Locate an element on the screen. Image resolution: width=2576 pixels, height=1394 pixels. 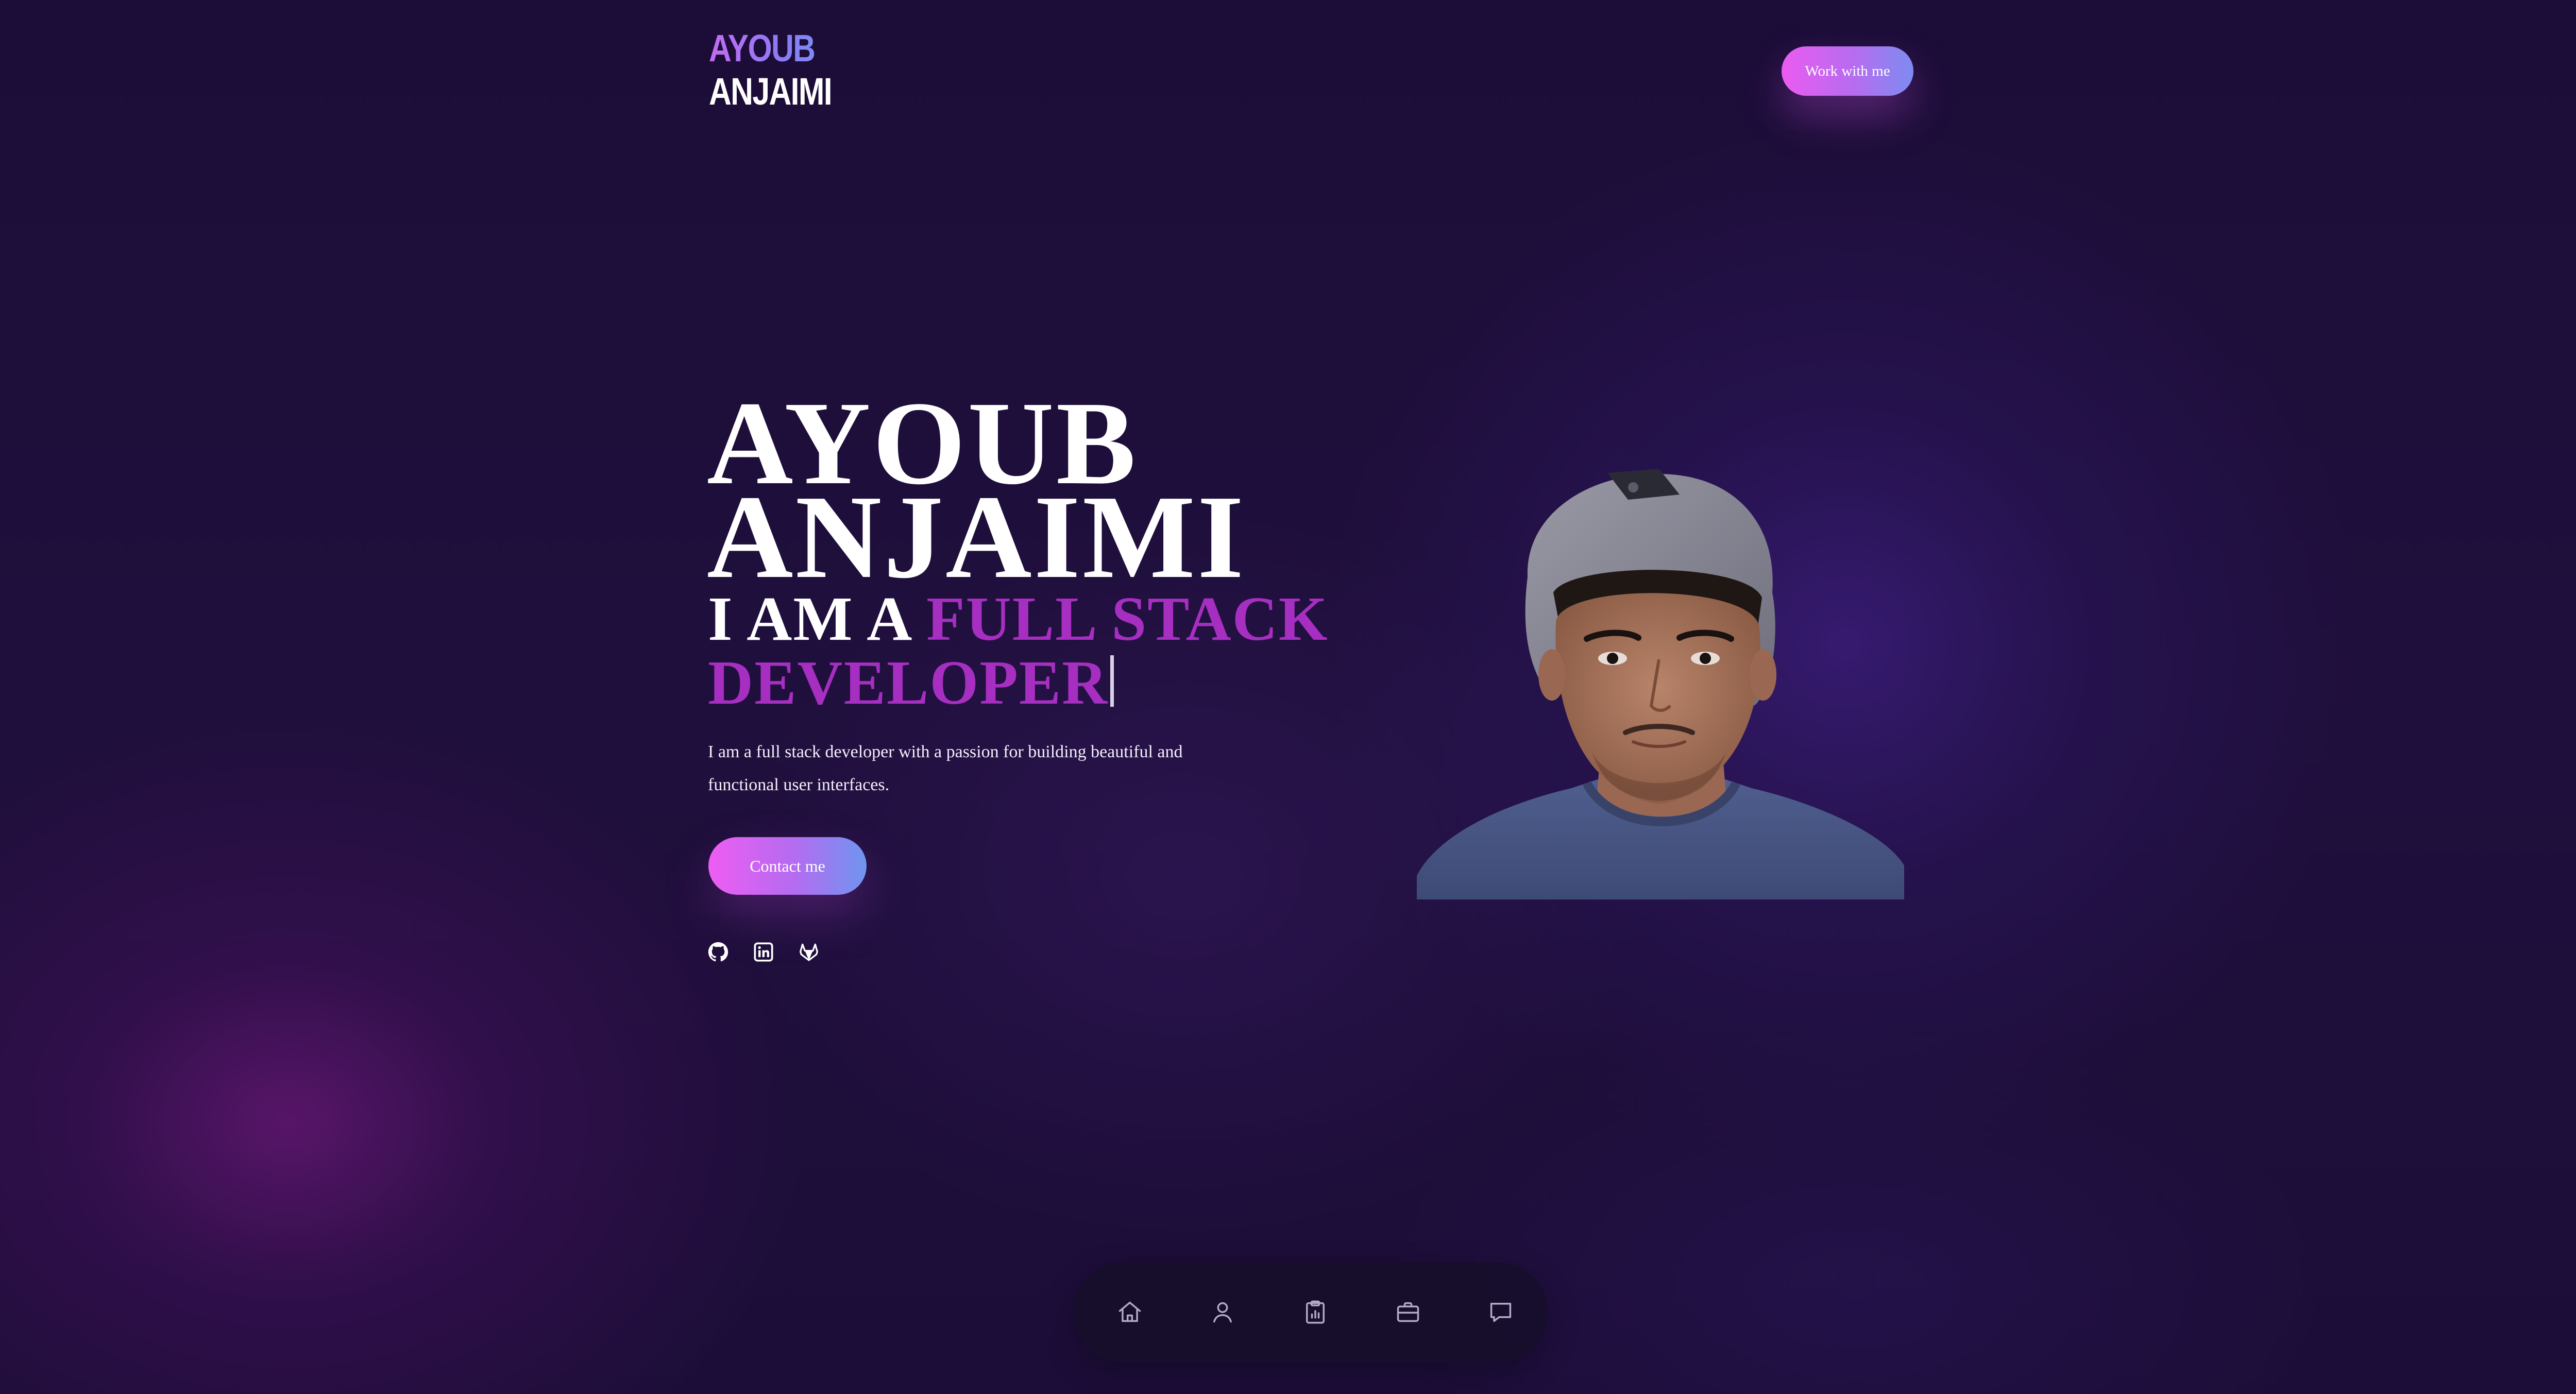
gitlab-icon is located at coordinates (809, 952).